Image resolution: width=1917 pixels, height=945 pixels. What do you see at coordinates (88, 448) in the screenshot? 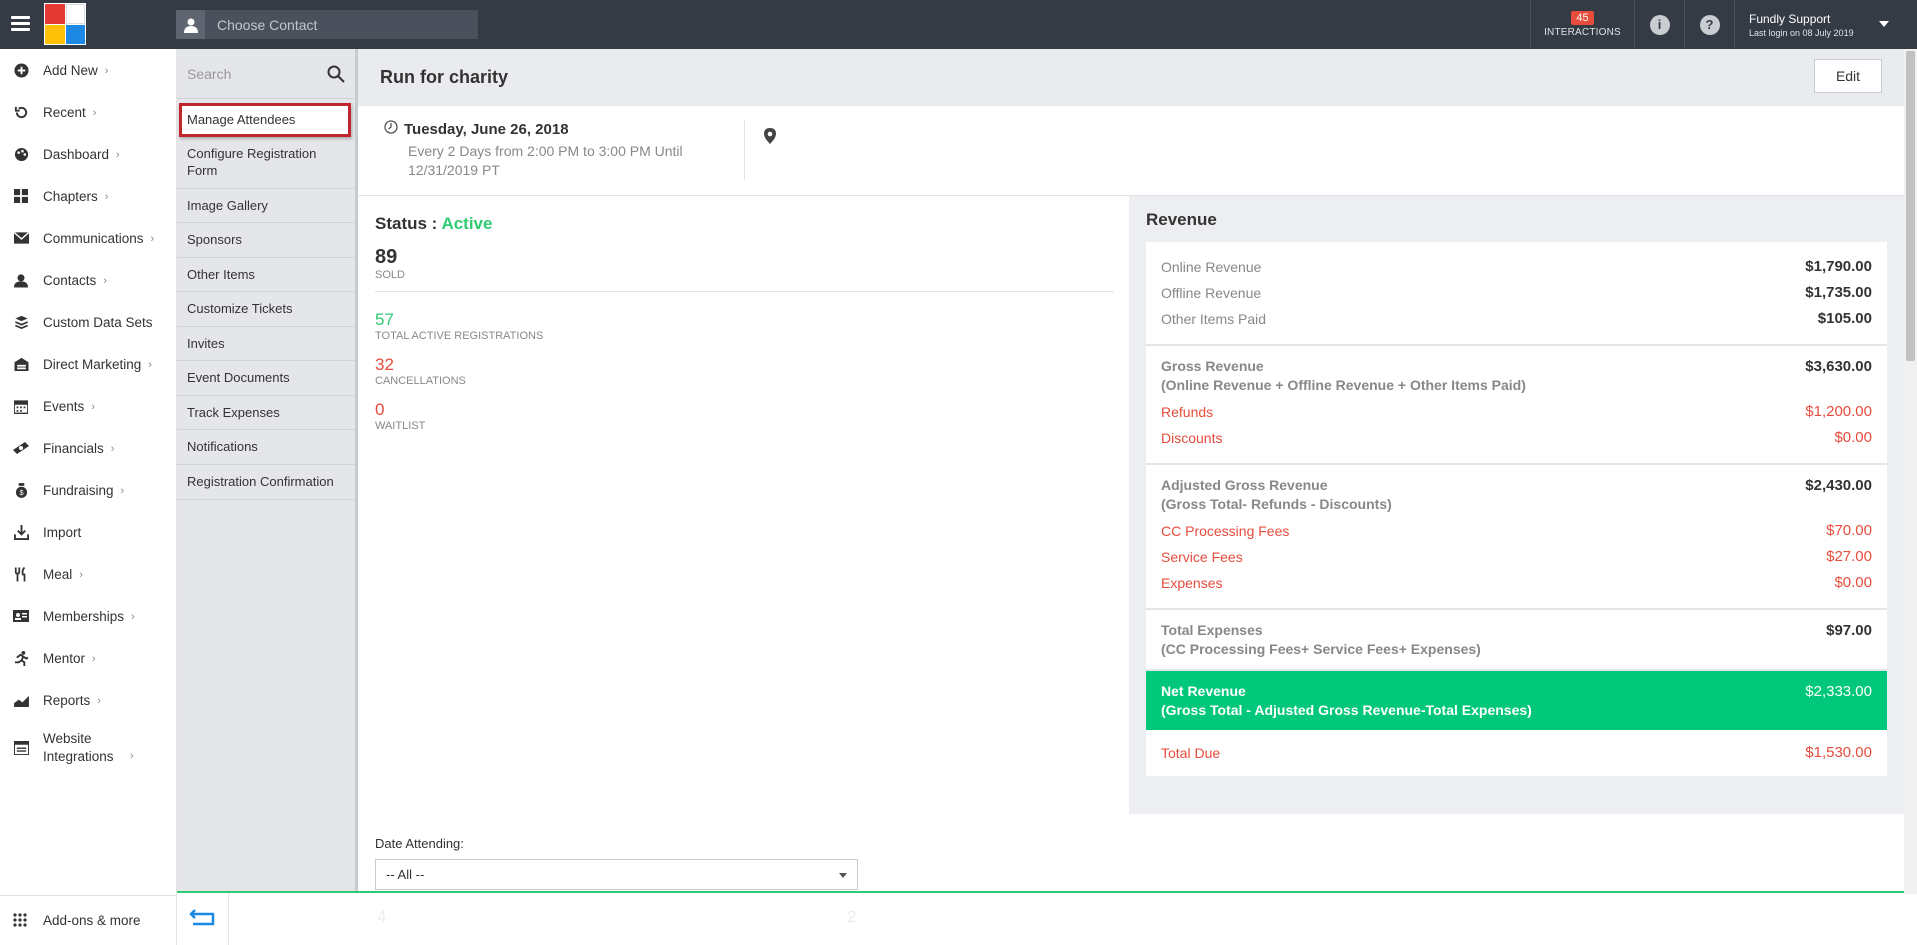
I see `nav-item-financials: Financials ›` at bounding box center [88, 448].